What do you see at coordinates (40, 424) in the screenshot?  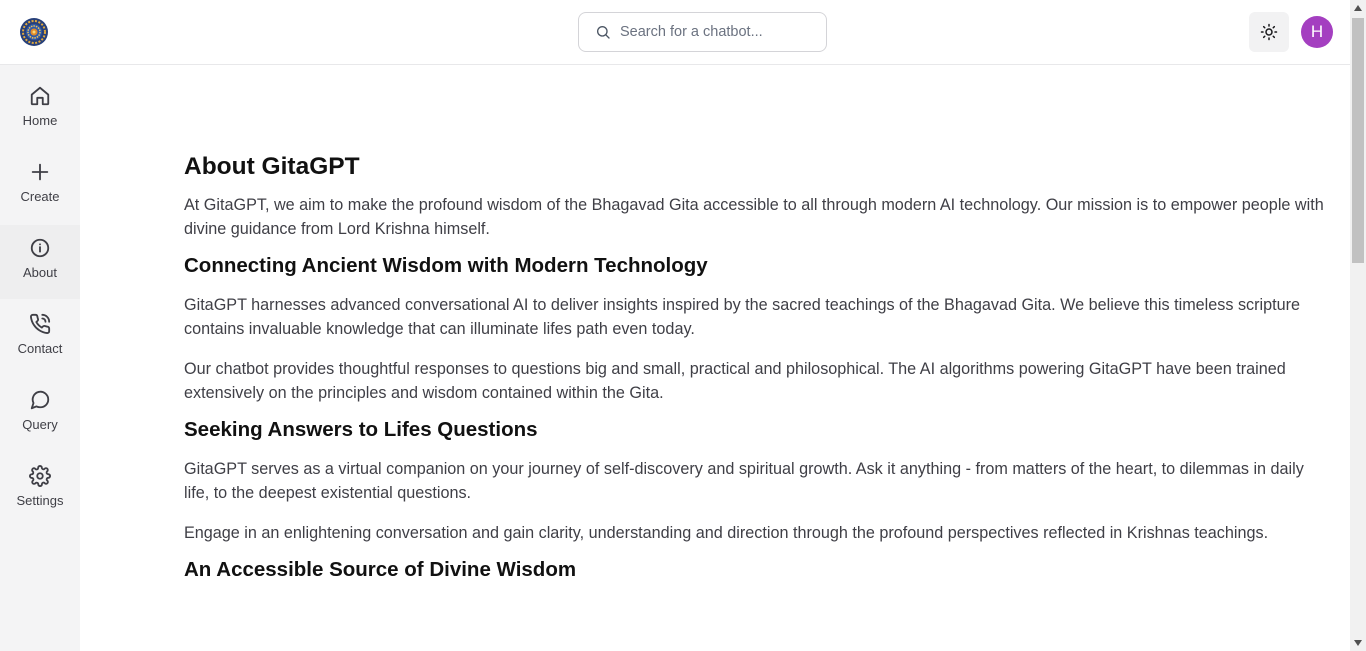 I see `sidebar-item-label: Query` at bounding box center [40, 424].